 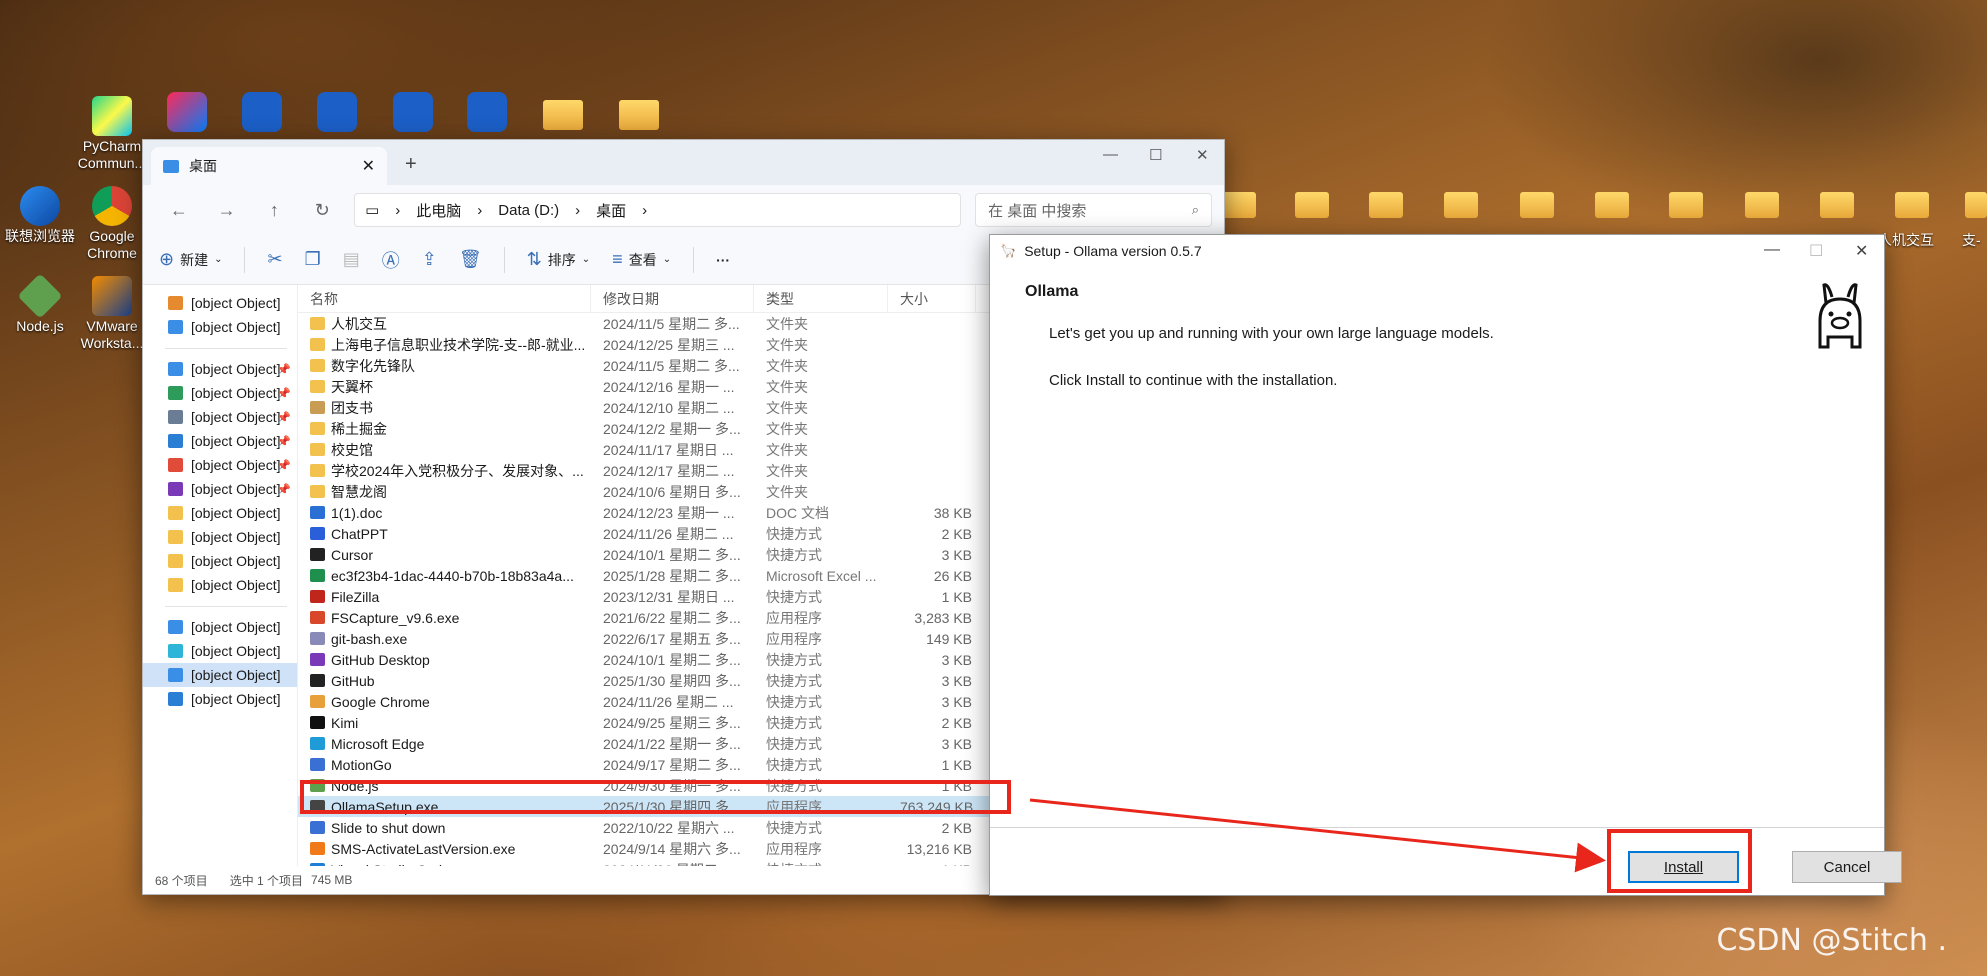 I want to click on file-name: SMS-ActivateLastVersion.exe, so click(x=423, y=848).